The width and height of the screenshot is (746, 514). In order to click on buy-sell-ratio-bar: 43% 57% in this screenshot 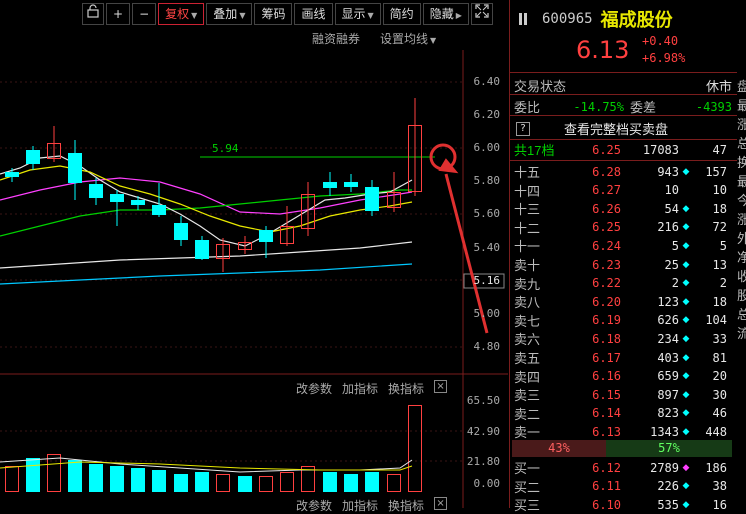, I will do `click(622, 448)`.